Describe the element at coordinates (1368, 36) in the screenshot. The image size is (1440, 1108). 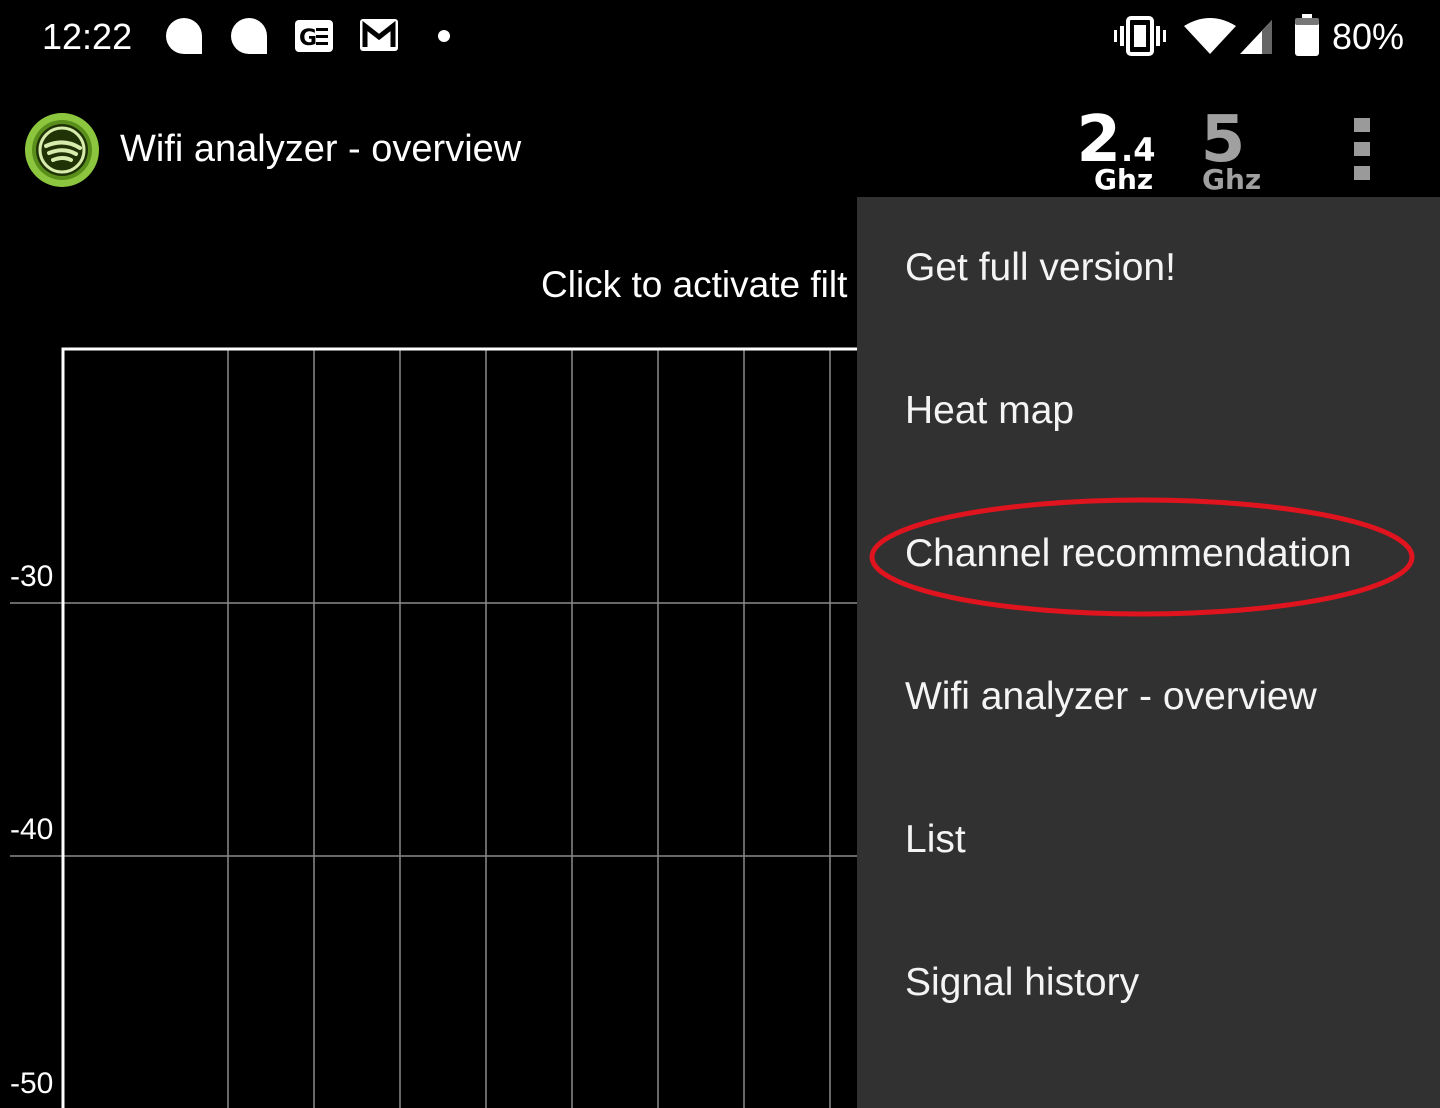
I see `battery-percent: 80%` at that location.